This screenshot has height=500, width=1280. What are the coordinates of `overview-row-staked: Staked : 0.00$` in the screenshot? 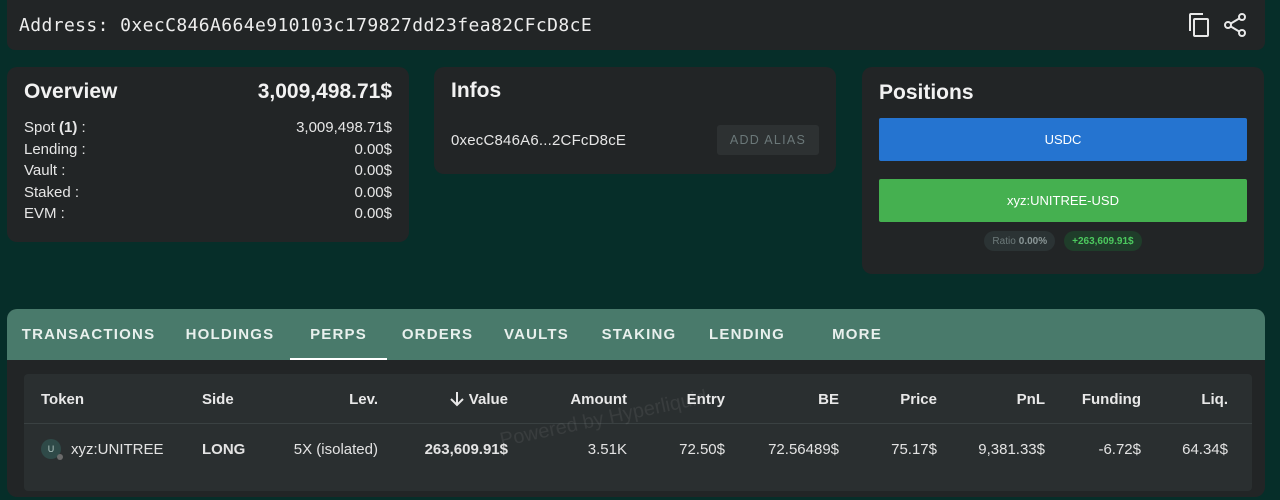 It's located at (208, 193).